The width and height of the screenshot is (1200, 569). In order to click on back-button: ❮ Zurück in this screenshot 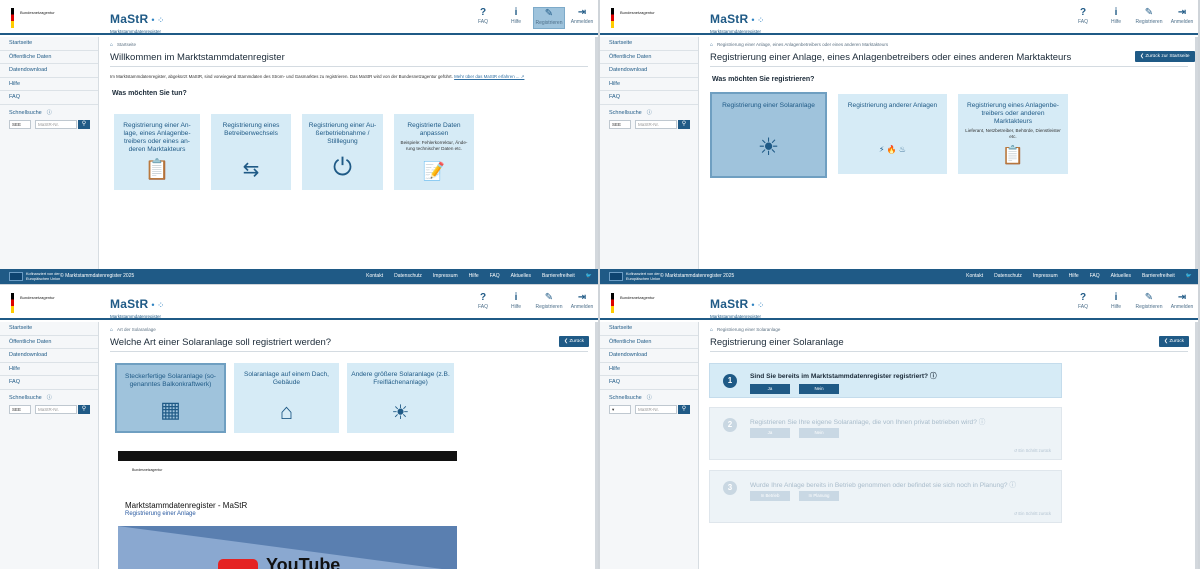, I will do `click(1174, 341)`.